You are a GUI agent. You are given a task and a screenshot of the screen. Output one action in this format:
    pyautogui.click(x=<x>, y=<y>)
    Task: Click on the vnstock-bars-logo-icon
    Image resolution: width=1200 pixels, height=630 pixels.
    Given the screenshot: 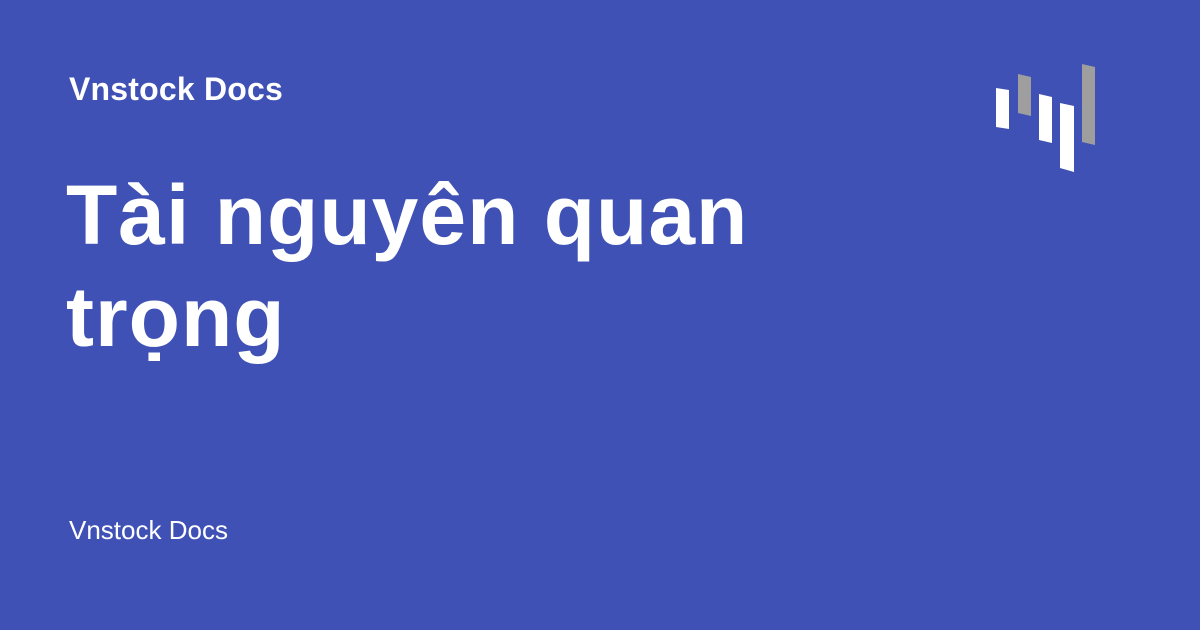 What is the action you would take?
    pyautogui.click(x=1045, y=118)
    